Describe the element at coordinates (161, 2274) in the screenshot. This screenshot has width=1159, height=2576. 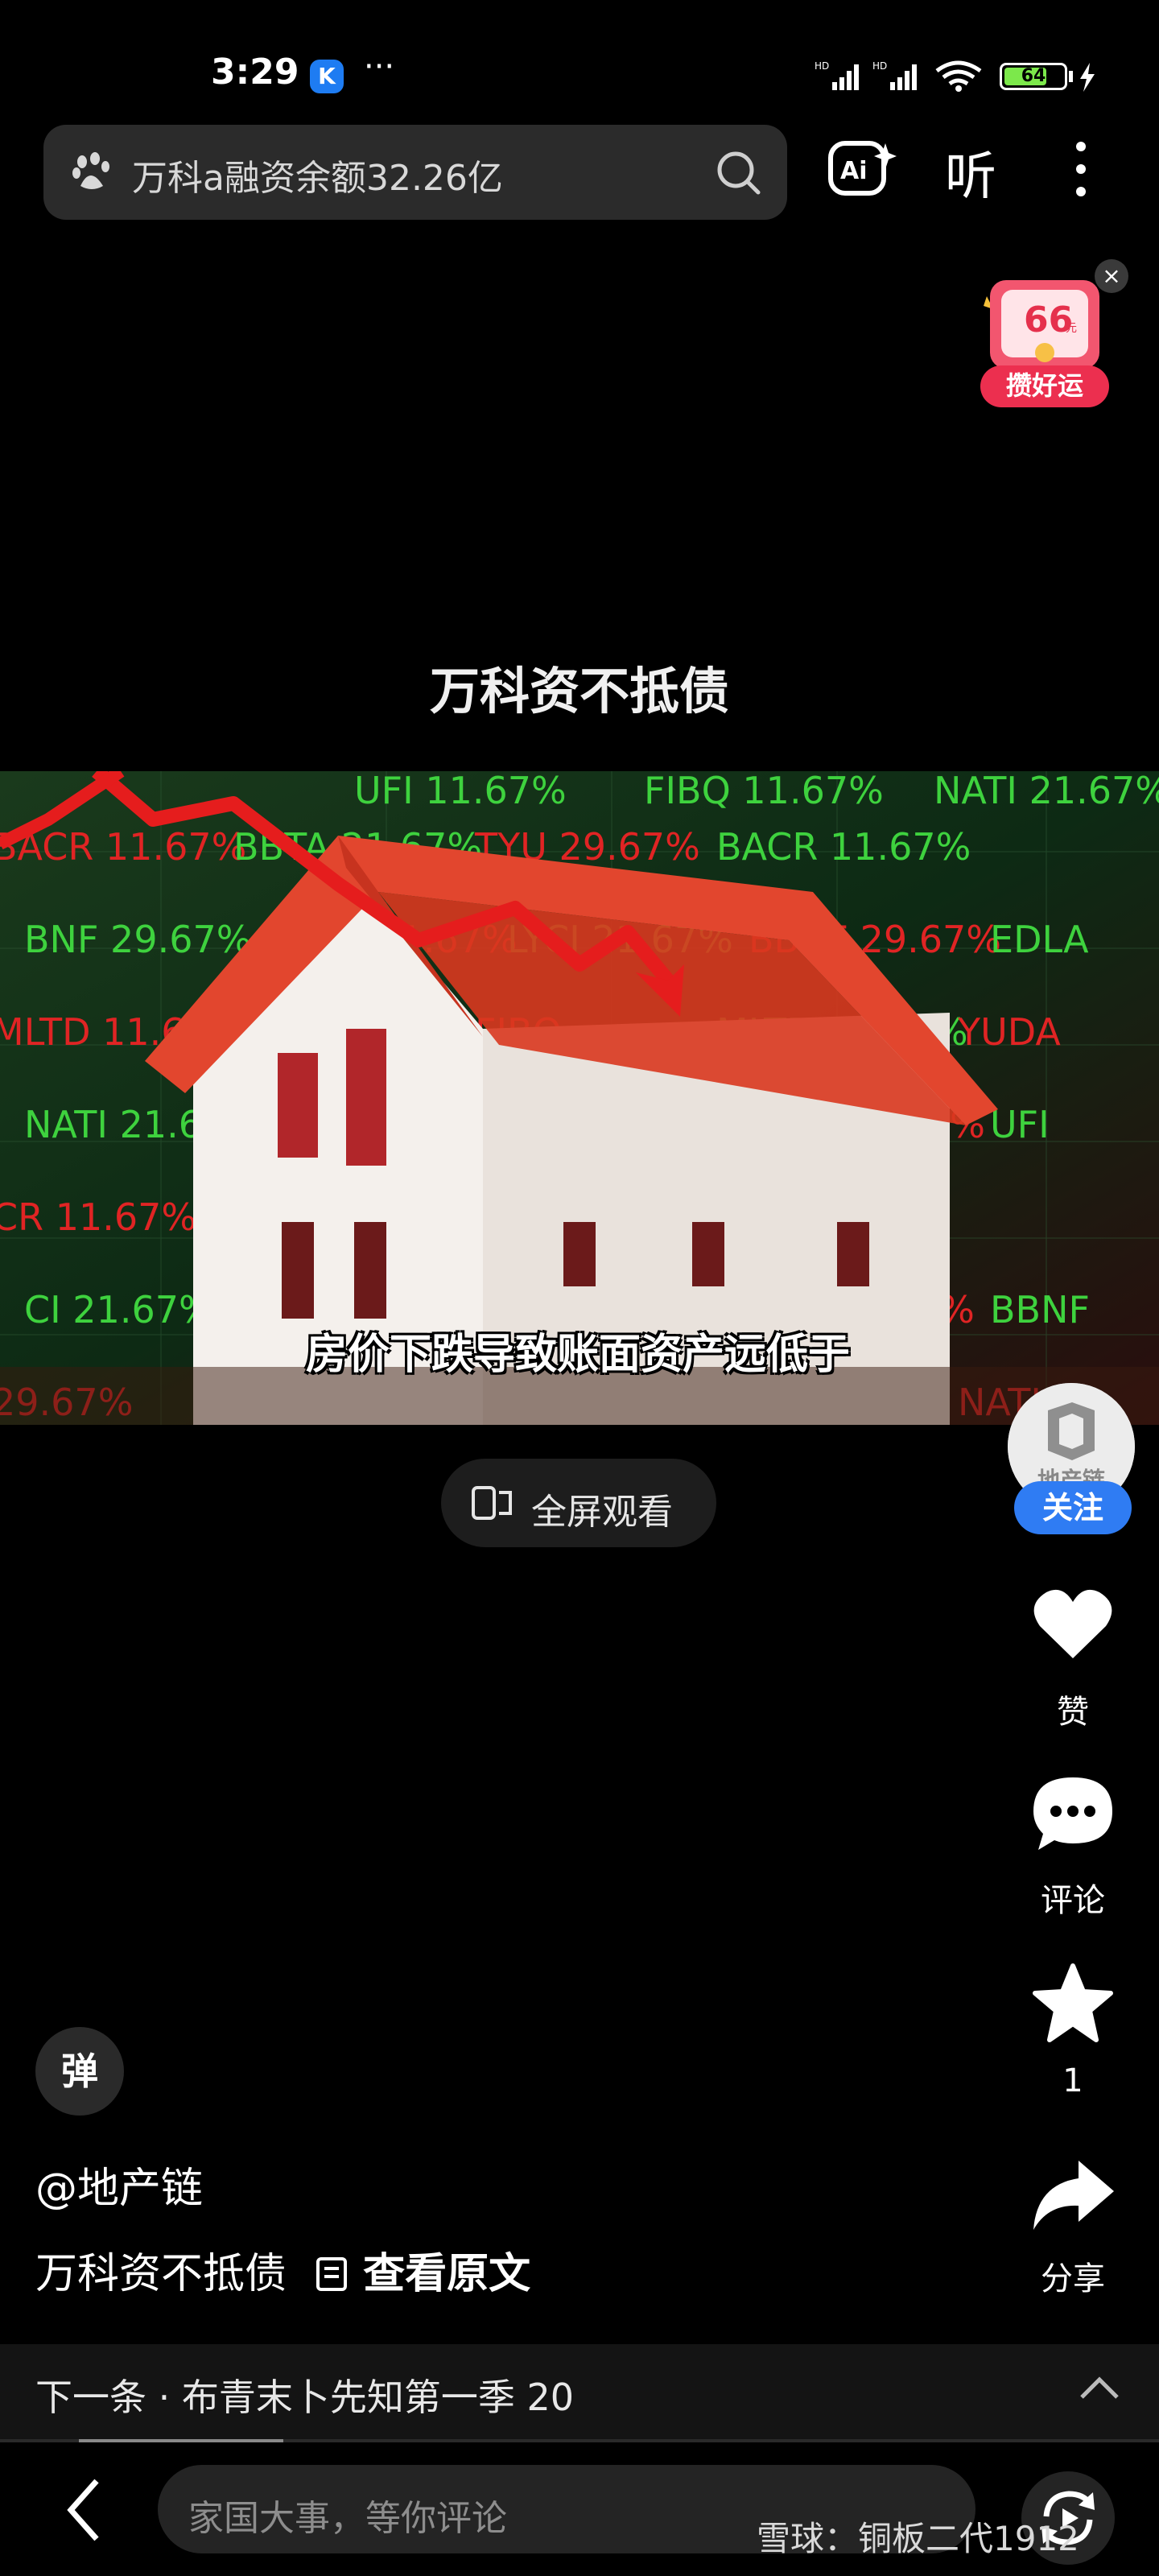
I see `description-text: 万科资不抵债` at that location.